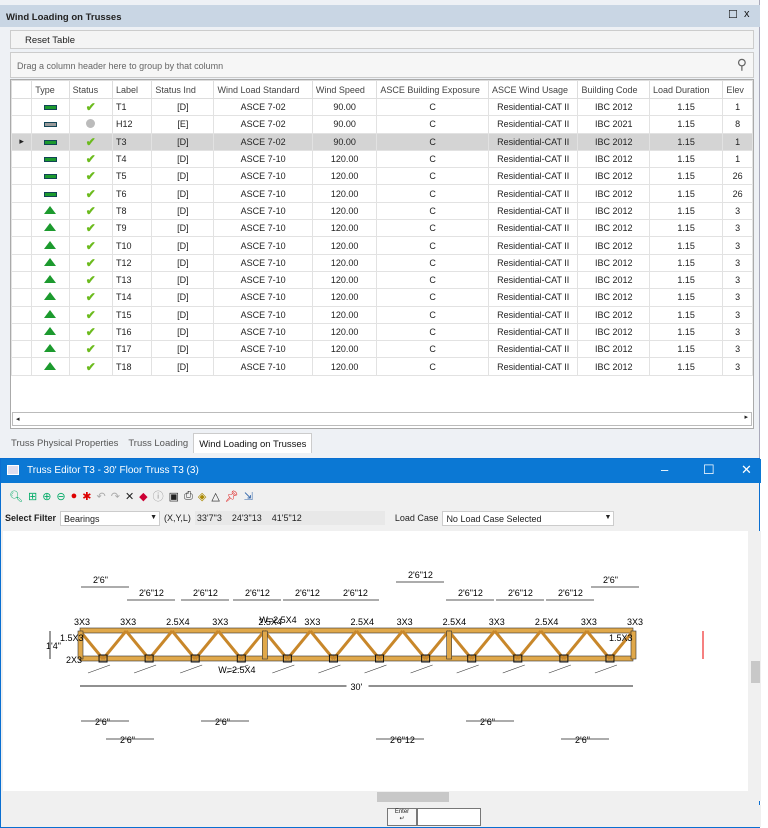 Image resolution: width=768 pixels, height=828 pixels. What do you see at coordinates (533, 89) in the screenshot?
I see `column-header: ASCE Wind Usage` at bounding box center [533, 89].